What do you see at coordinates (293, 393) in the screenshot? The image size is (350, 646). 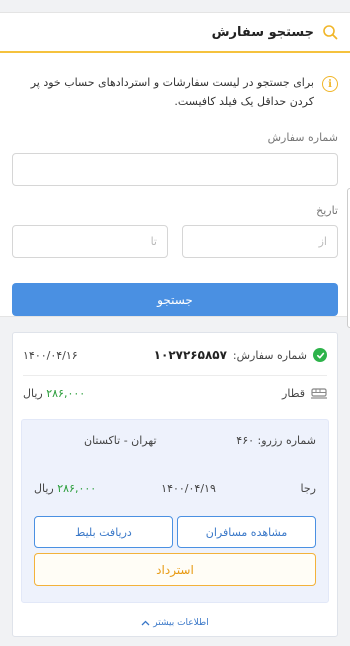 I see `vehicle-type: قطار` at bounding box center [293, 393].